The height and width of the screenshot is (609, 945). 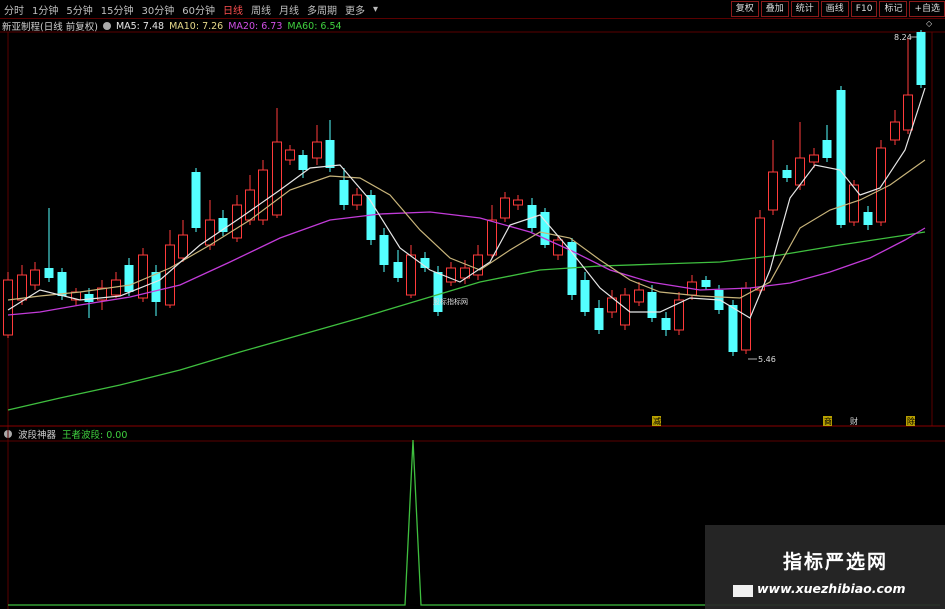 What do you see at coordinates (743, 591) in the screenshot?
I see `watermark-bar-icon` at bounding box center [743, 591].